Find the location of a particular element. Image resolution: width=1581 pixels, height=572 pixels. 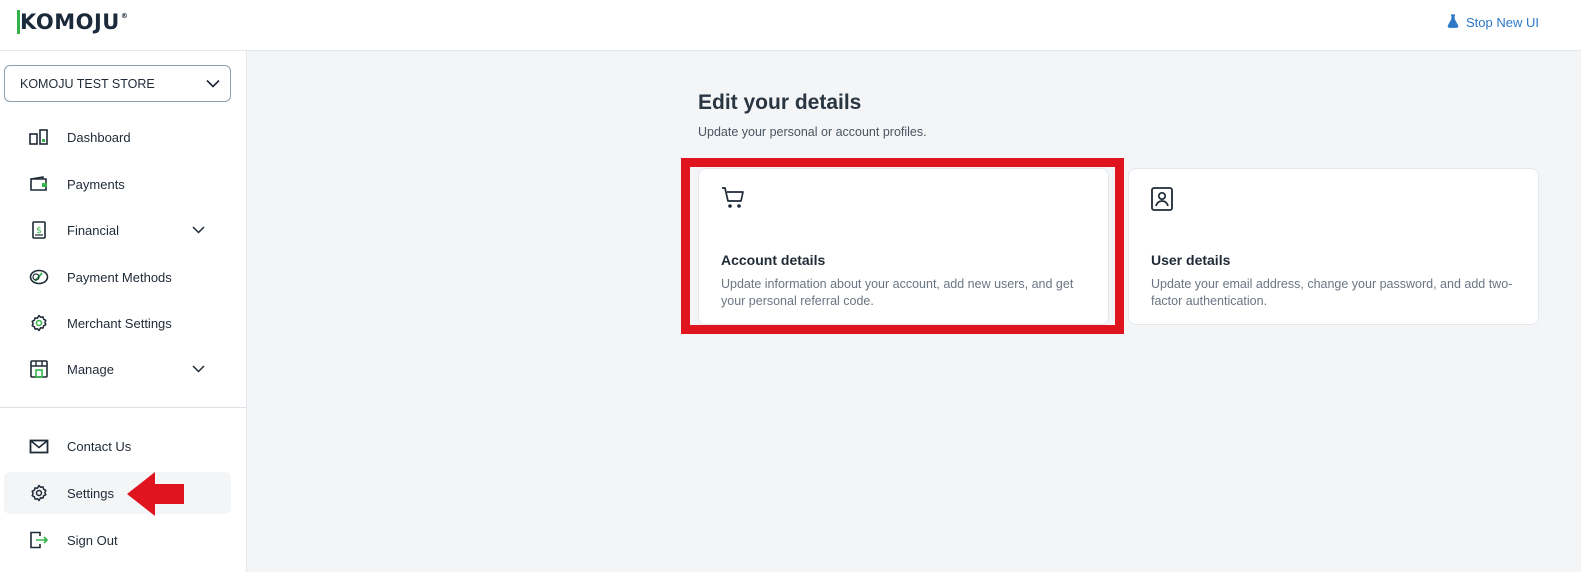

sidebar-item-label: Sign Out is located at coordinates (92, 540).